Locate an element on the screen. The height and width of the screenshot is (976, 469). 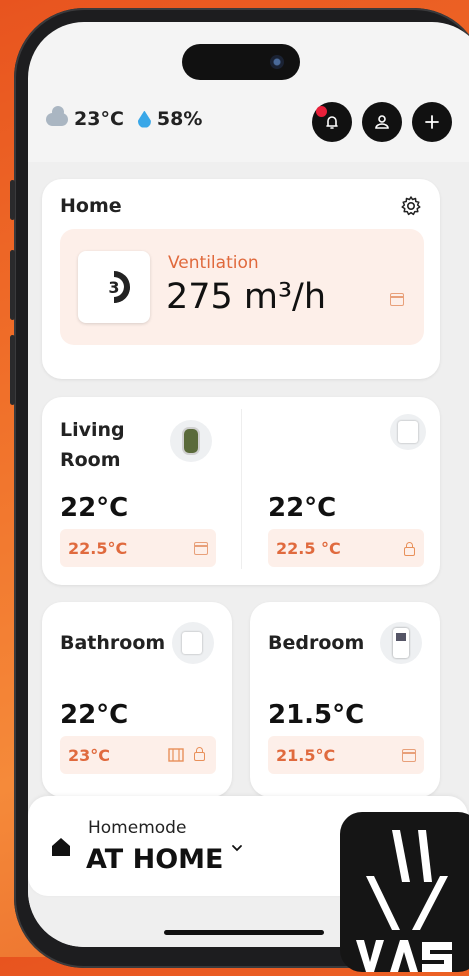
living-room-title-line1: Living is located at coordinates (92, 430).